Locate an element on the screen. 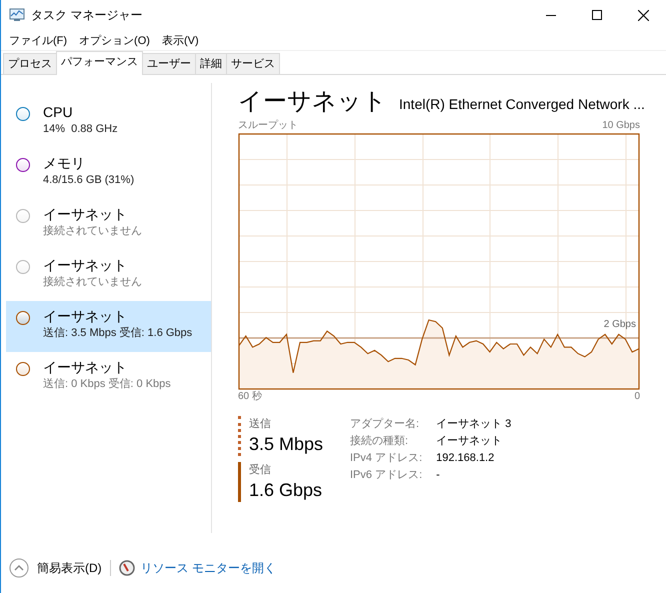 The height and width of the screenshot is (593, 666). item-detail: 4.8/15.6 GB (31%) is located at coordinates (88, 180).